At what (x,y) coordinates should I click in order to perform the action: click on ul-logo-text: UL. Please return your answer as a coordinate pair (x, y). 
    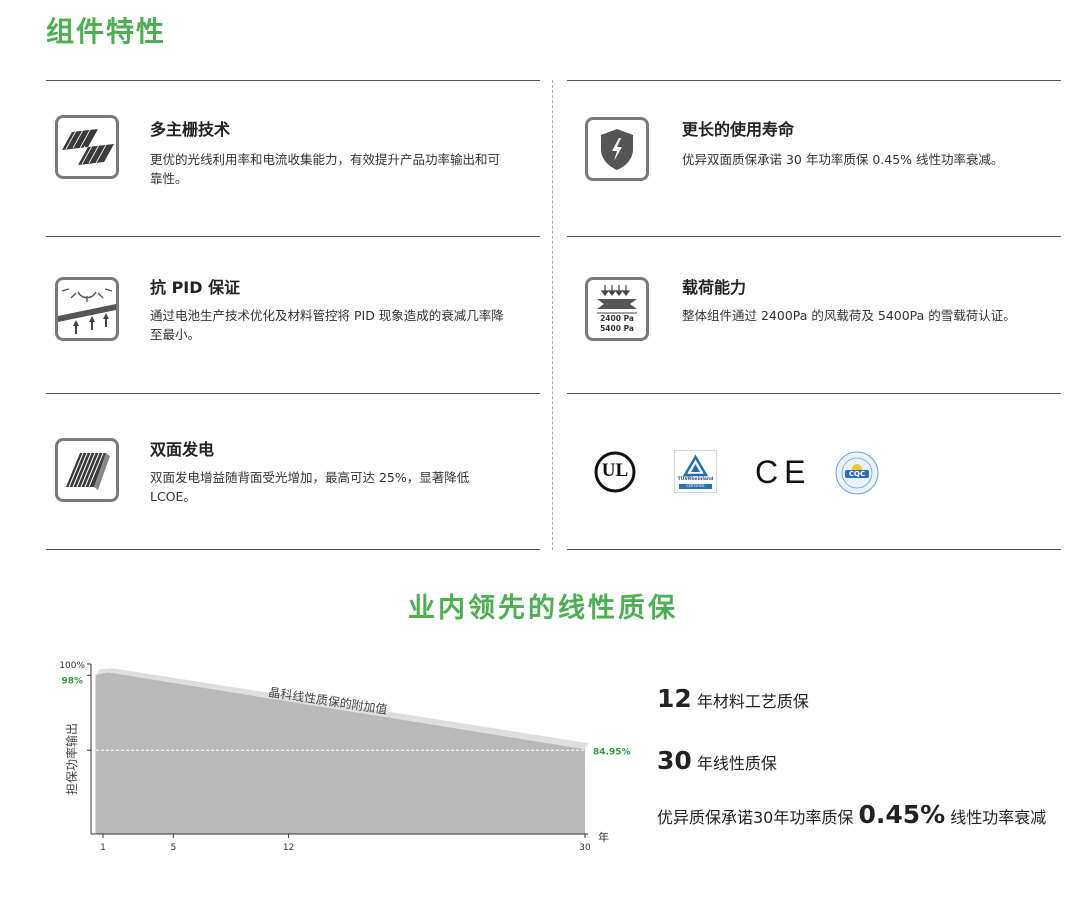
    Looking at the image, I should click on (615, 470).